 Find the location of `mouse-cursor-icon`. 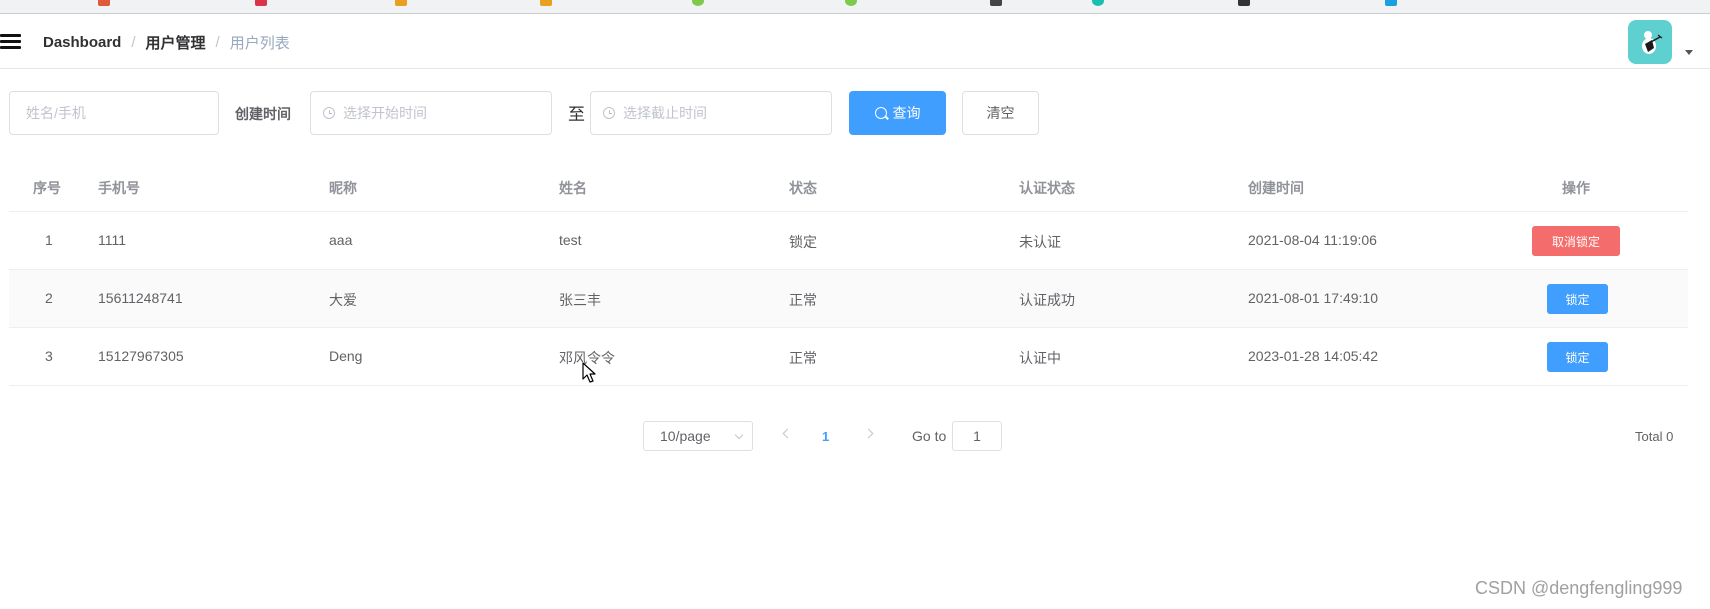

mouse-cursor-icon is located at coordinates (589, 372).